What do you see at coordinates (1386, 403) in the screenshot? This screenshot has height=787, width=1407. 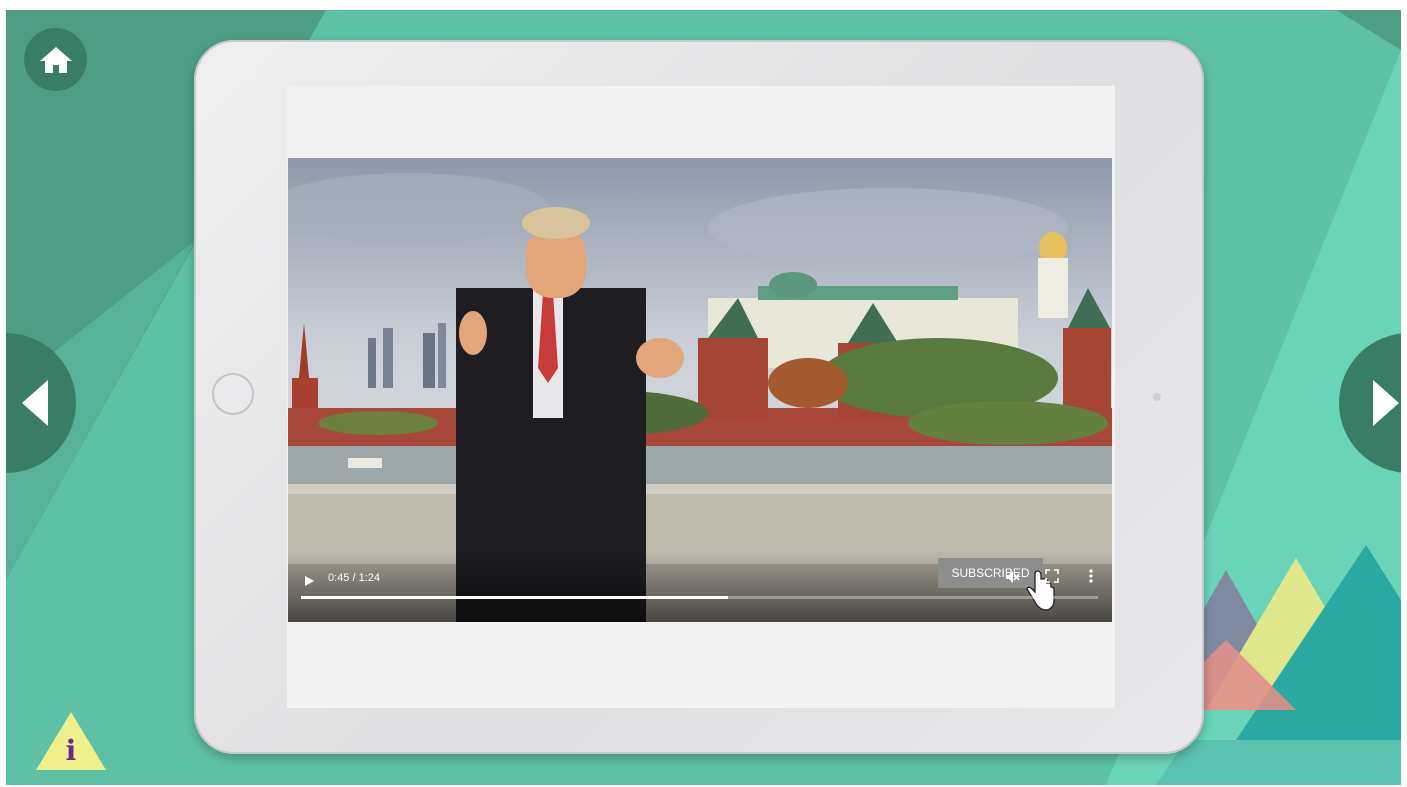 I see `chevron-right-icon` at bounding box center [1386, 403].